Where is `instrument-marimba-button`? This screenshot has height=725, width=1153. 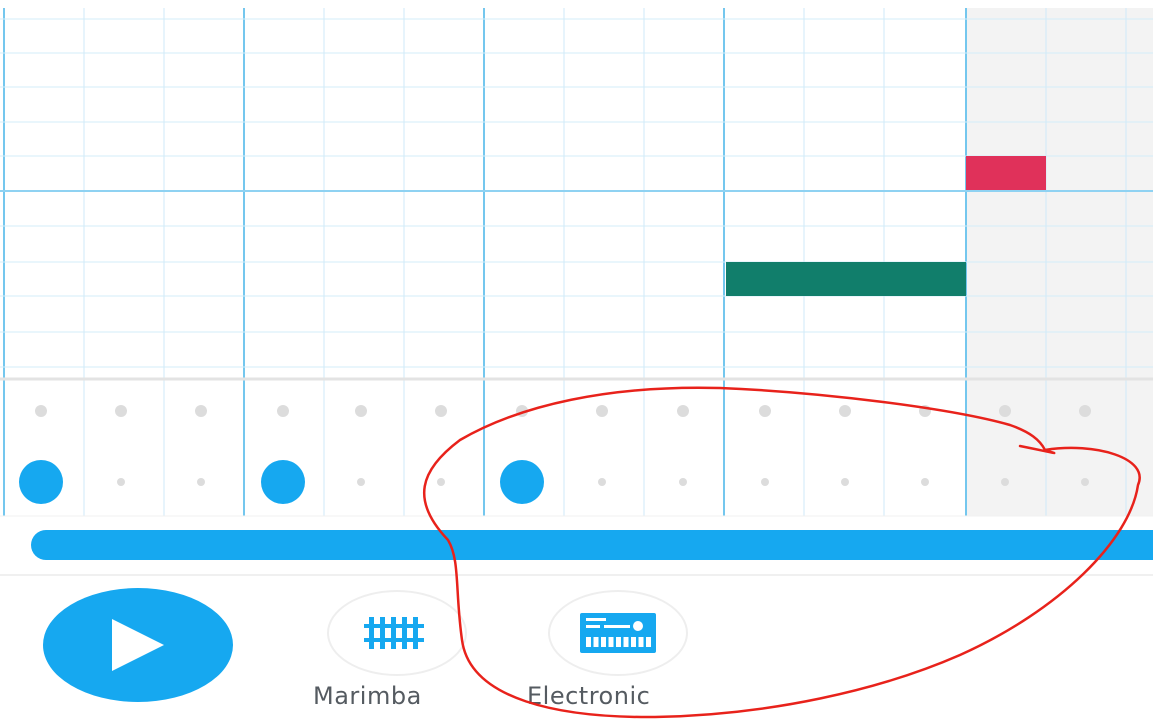 instrument-marimba-button is located at coordinates (397, 633).